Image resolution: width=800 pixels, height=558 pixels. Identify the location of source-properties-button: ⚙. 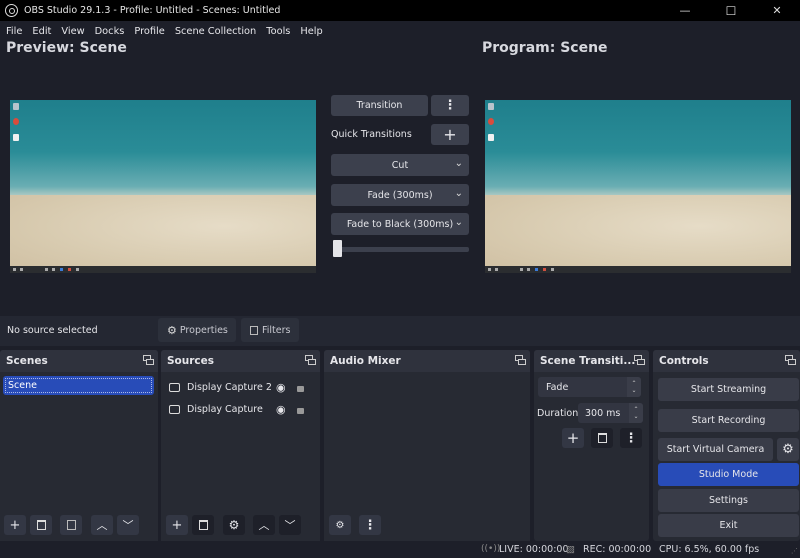
(234, 525).